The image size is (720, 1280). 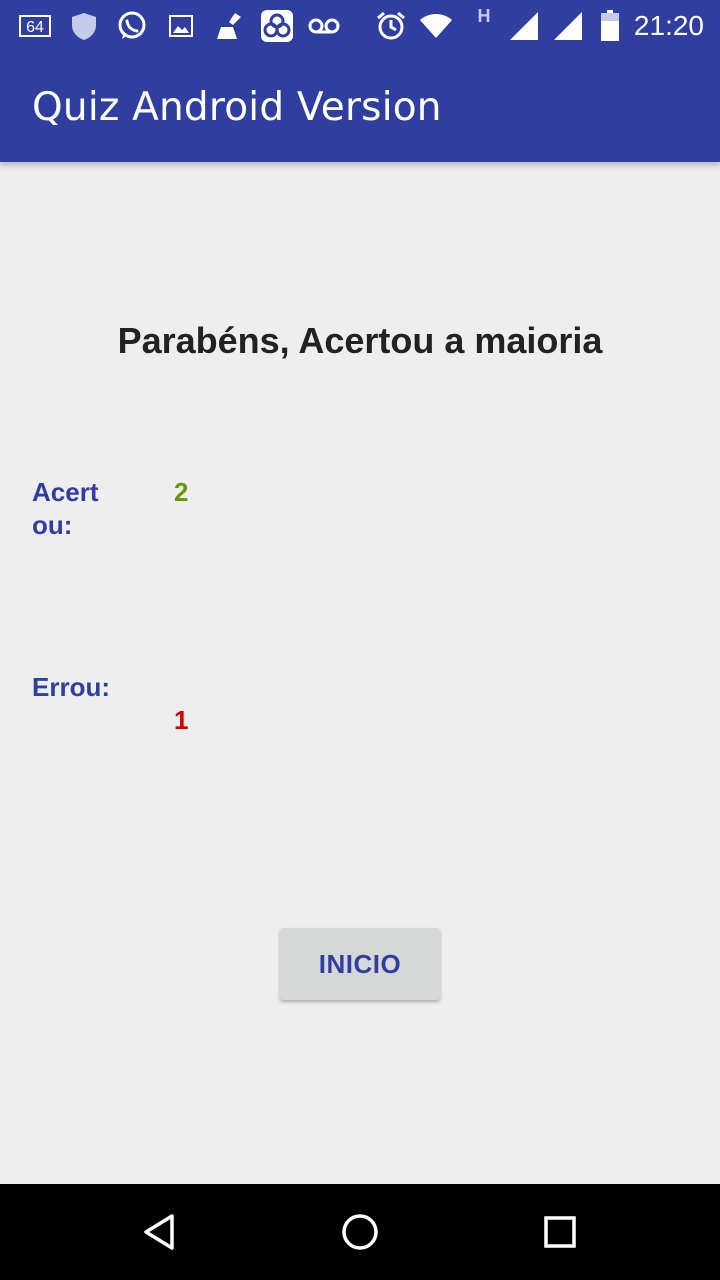 I want to click on voicemail-icon, so click(x=324, y=26).